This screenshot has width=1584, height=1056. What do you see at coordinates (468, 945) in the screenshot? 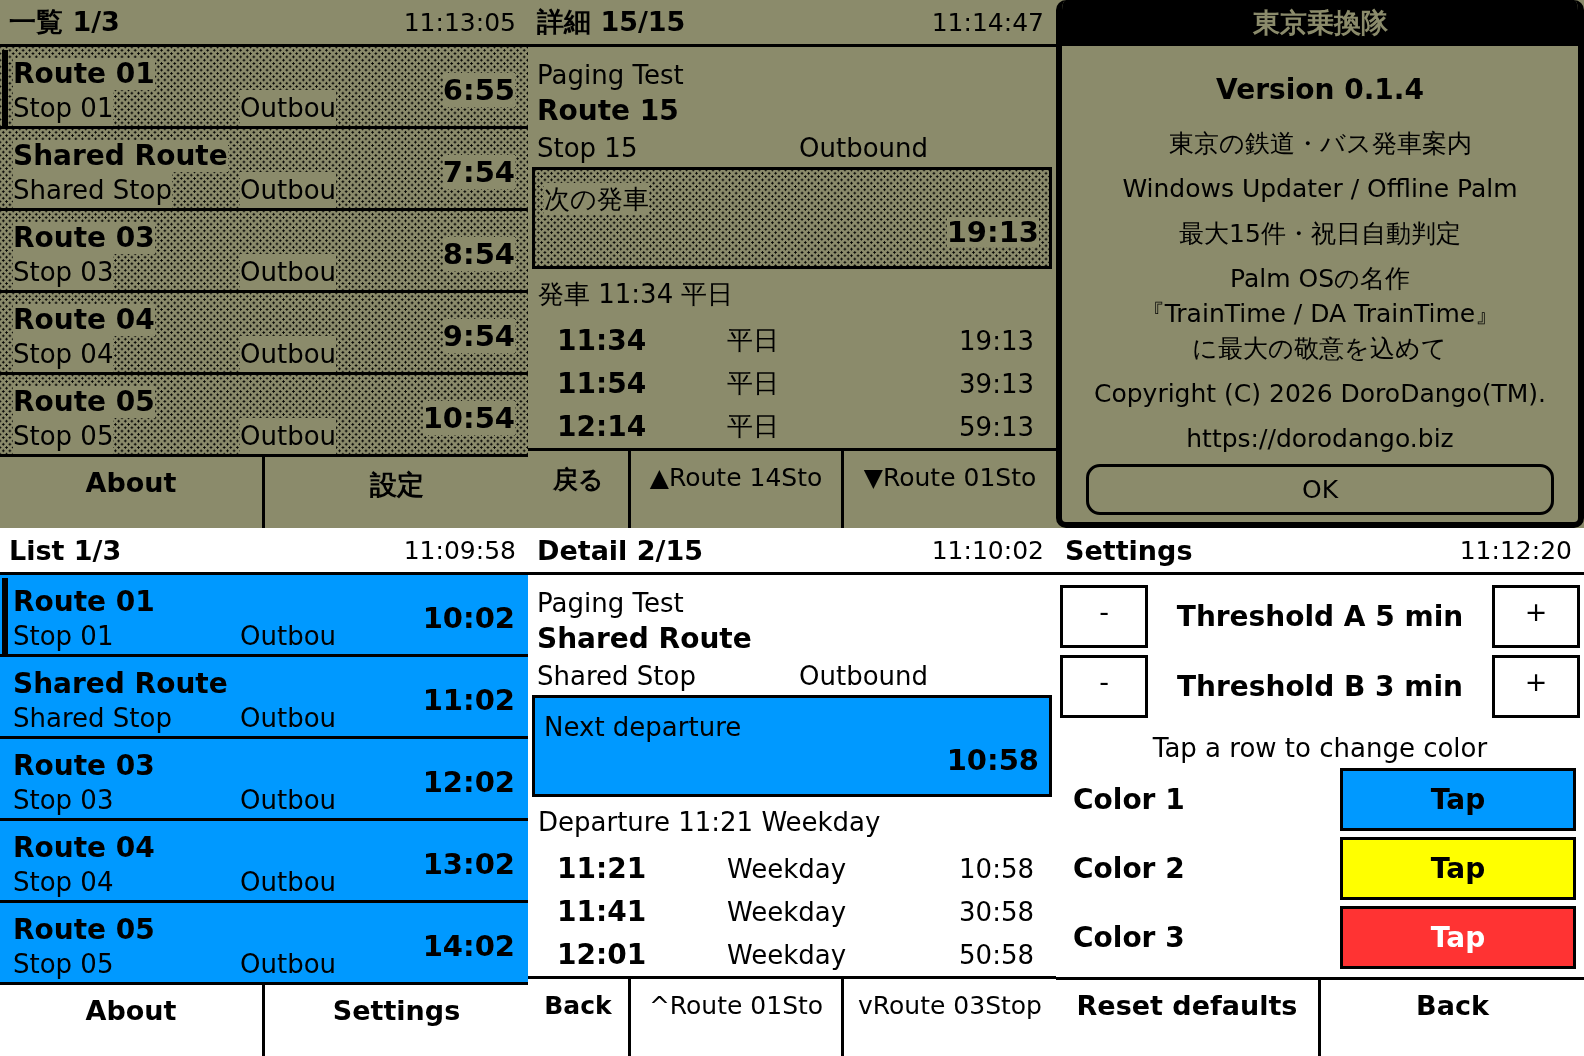
I see `departure-time: 14:02` at bounding box center [468, 945].